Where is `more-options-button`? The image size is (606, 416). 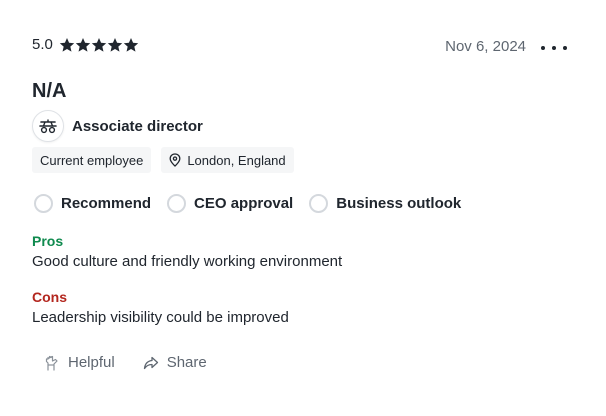
more-options-button is located at coordinates (554, 48).